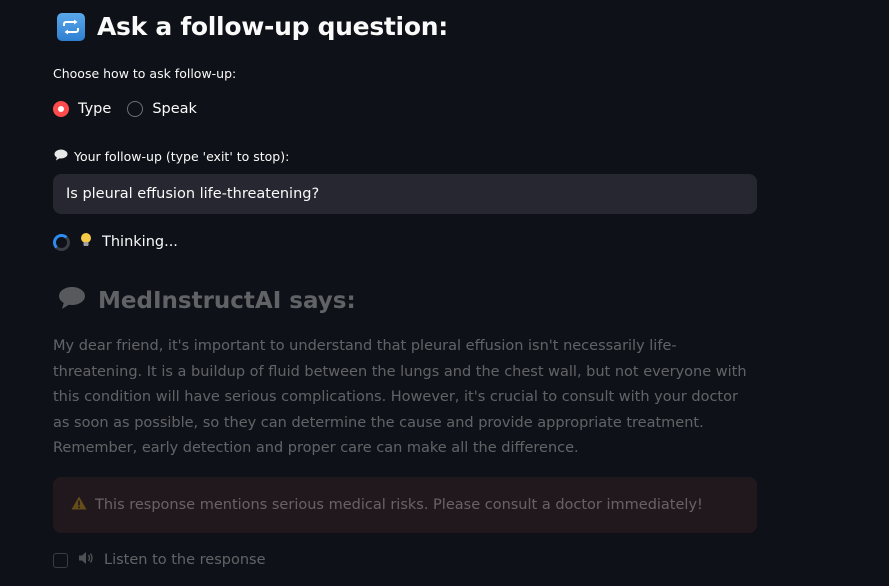 The image size is (889, 586). Describe the element at coordinates (95, 109) in the screenshot. I see `radio-type-label: Type` at that location.